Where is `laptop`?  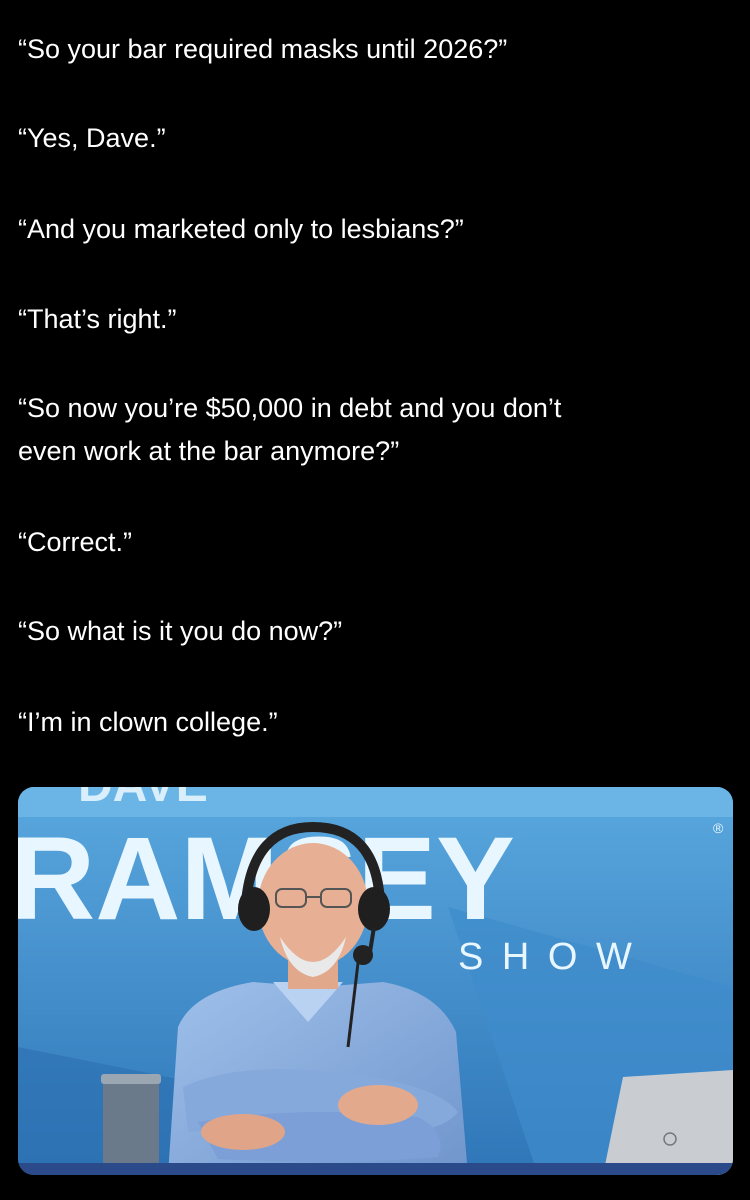
laptop is located at coordinates (668, 1122).